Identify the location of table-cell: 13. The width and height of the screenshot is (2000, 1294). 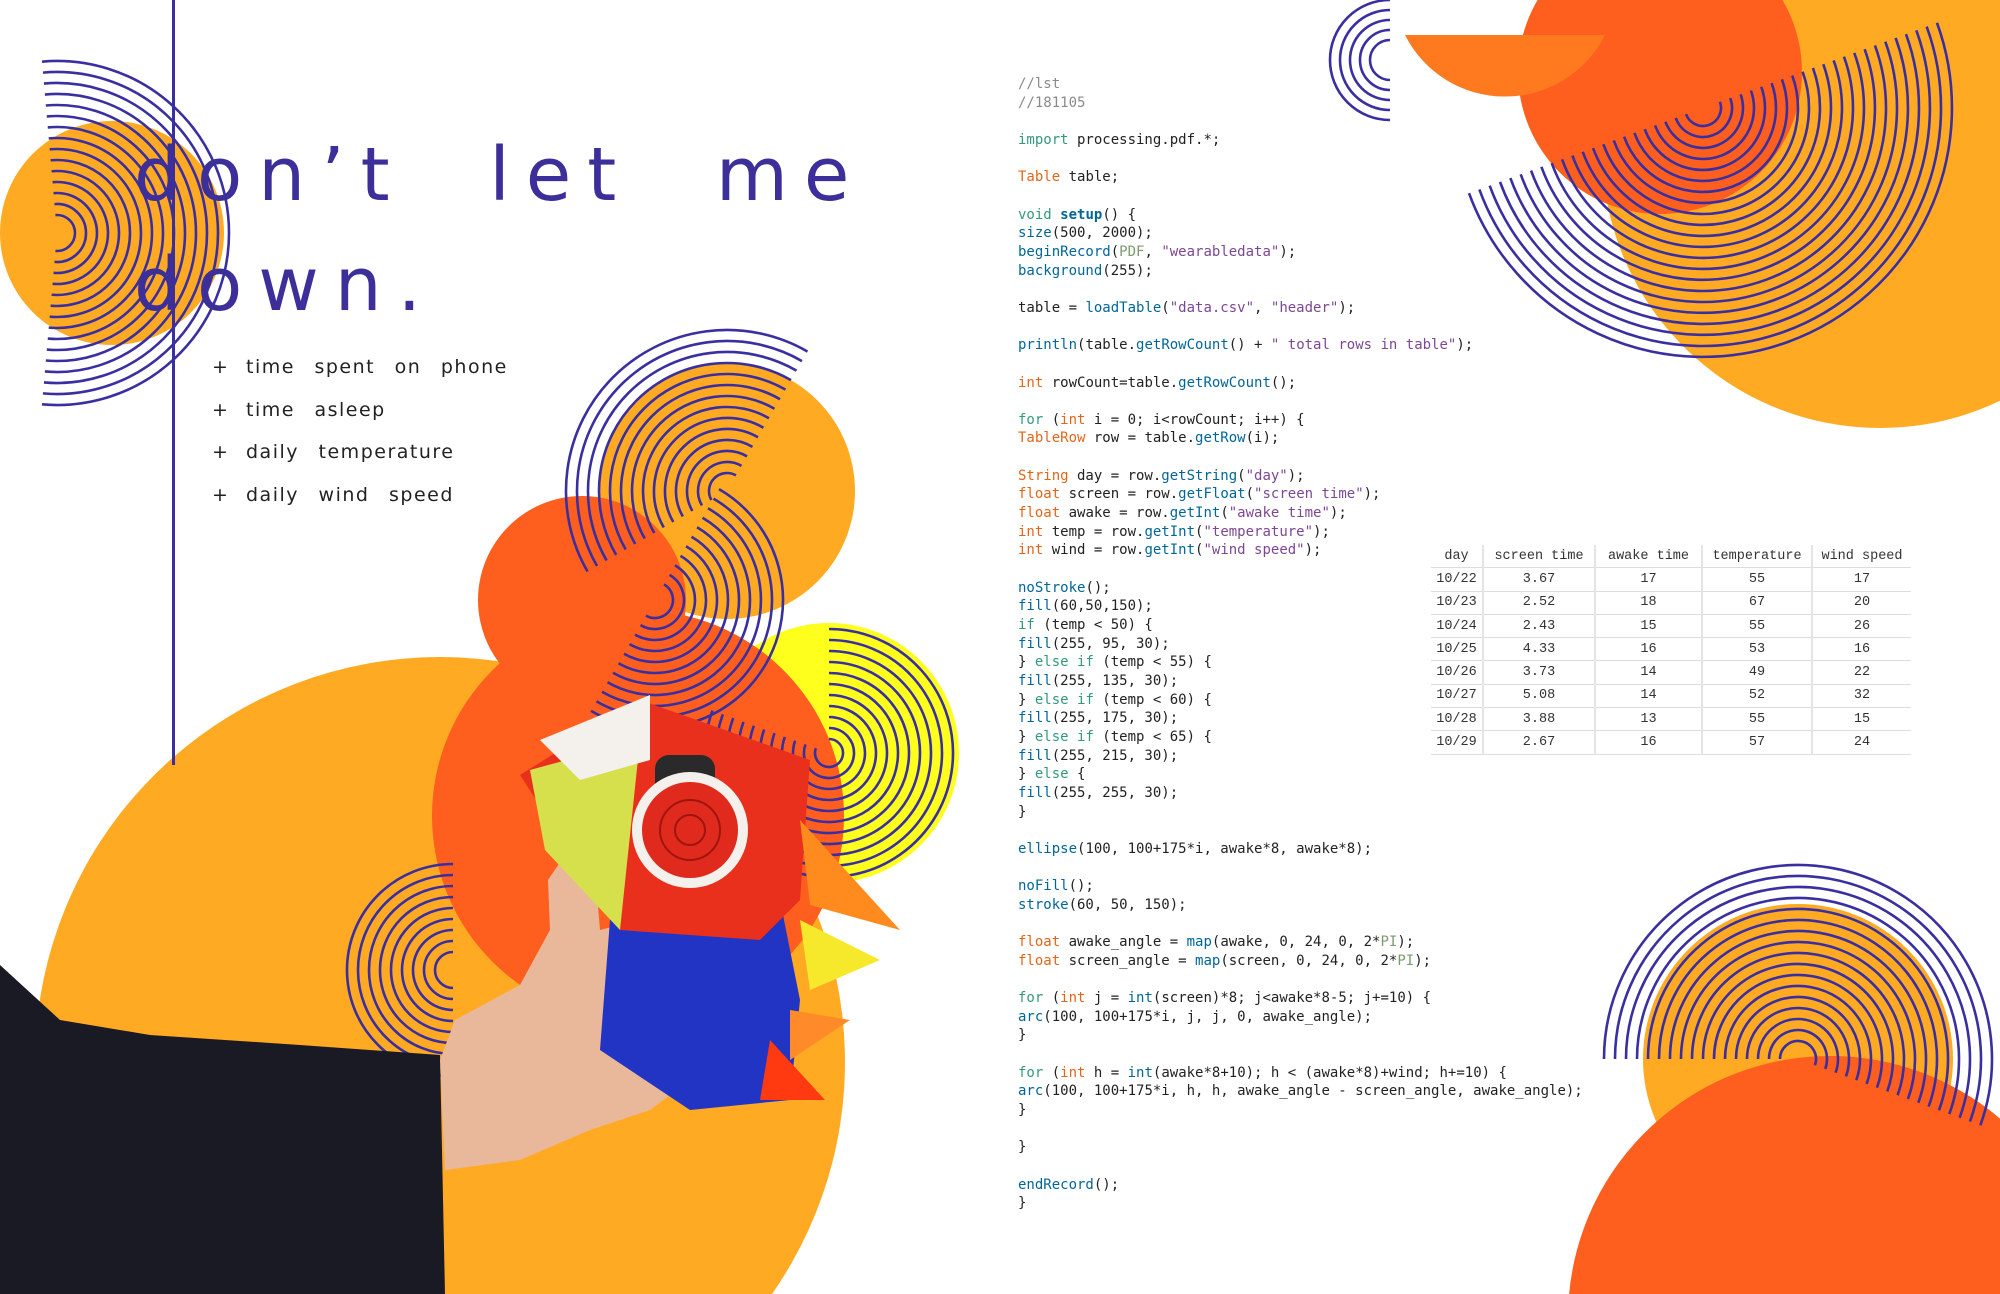
(1648, 719).